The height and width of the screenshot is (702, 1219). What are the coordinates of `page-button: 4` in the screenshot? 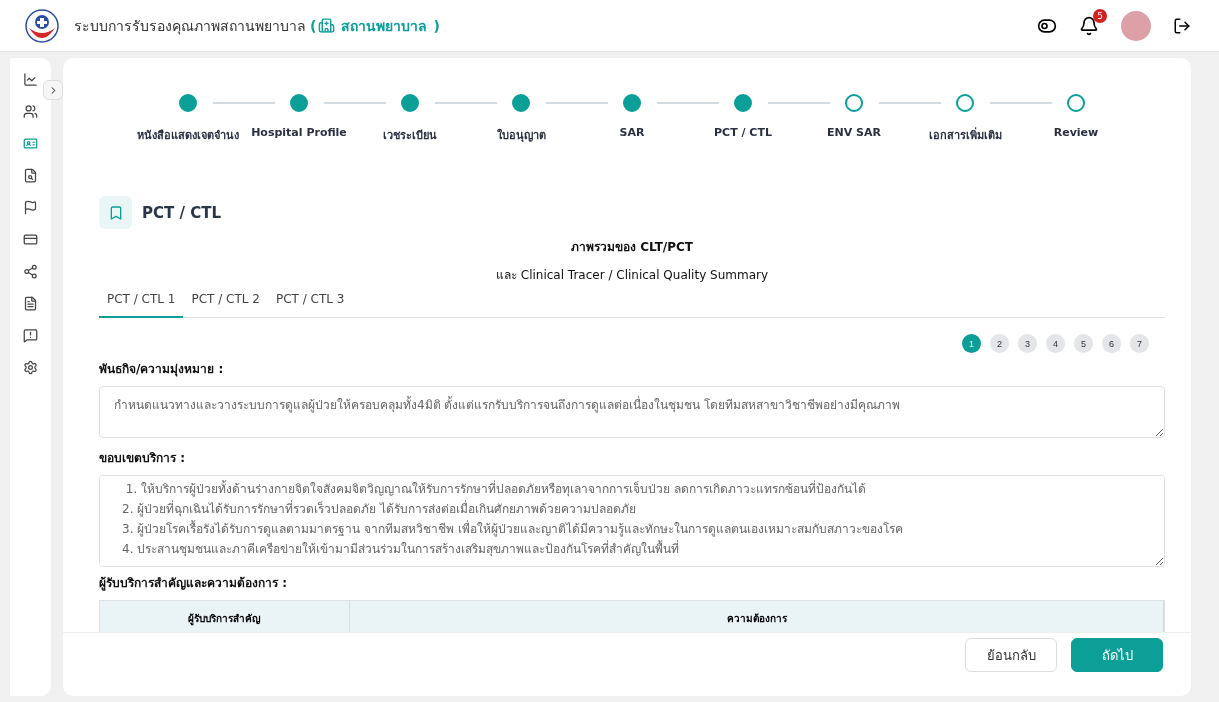 It's located at (1055, 343).